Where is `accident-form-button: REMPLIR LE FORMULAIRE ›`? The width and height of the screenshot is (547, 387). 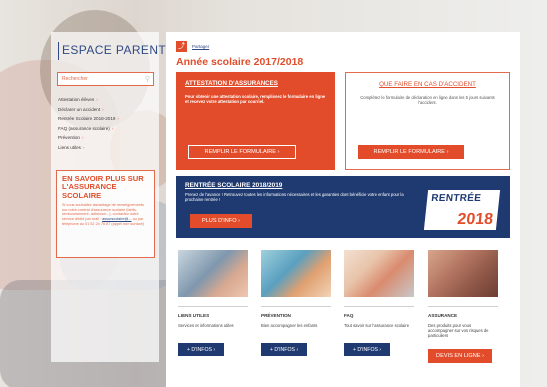
accident-form-button: REMPLIR LE FORMULAIRE › is located at coordinates (411, 152).